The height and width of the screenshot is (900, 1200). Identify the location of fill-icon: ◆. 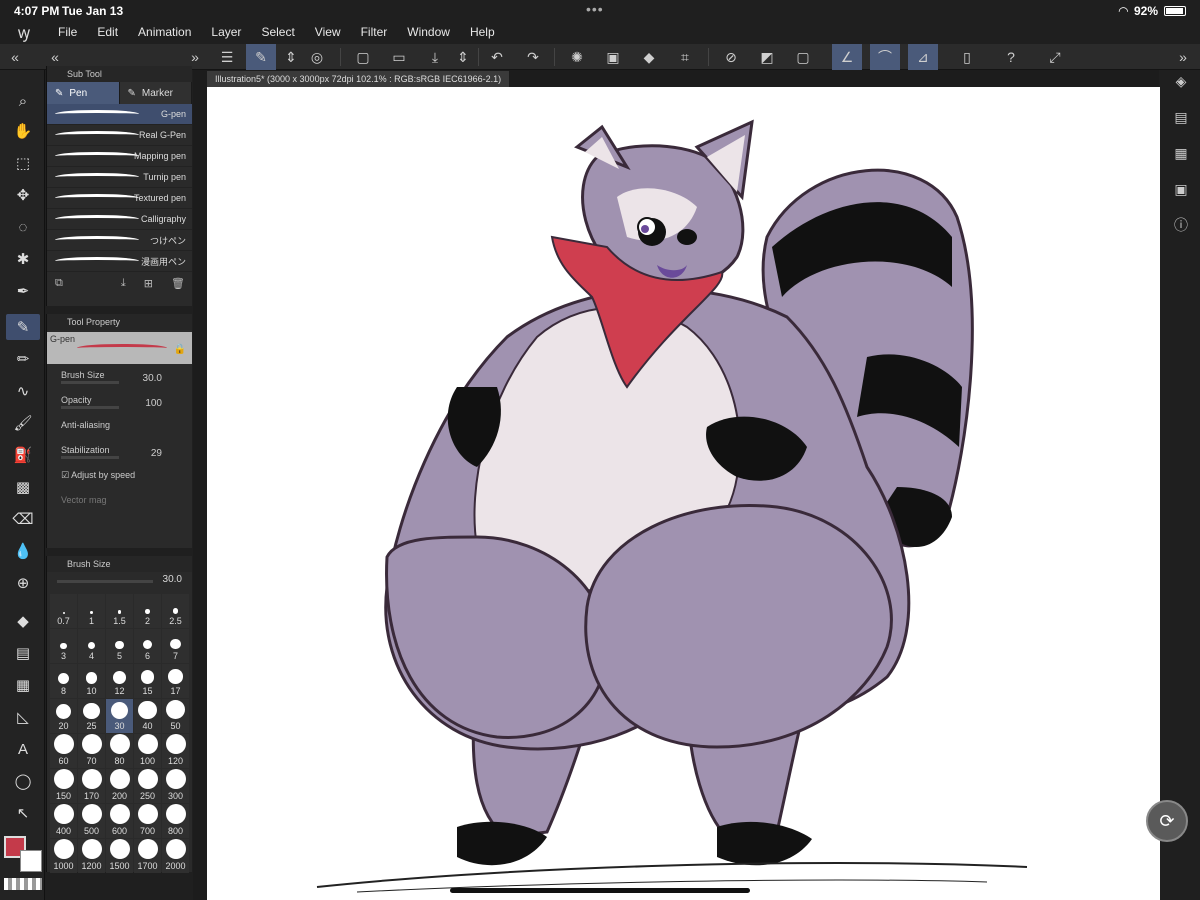
(649, 57).